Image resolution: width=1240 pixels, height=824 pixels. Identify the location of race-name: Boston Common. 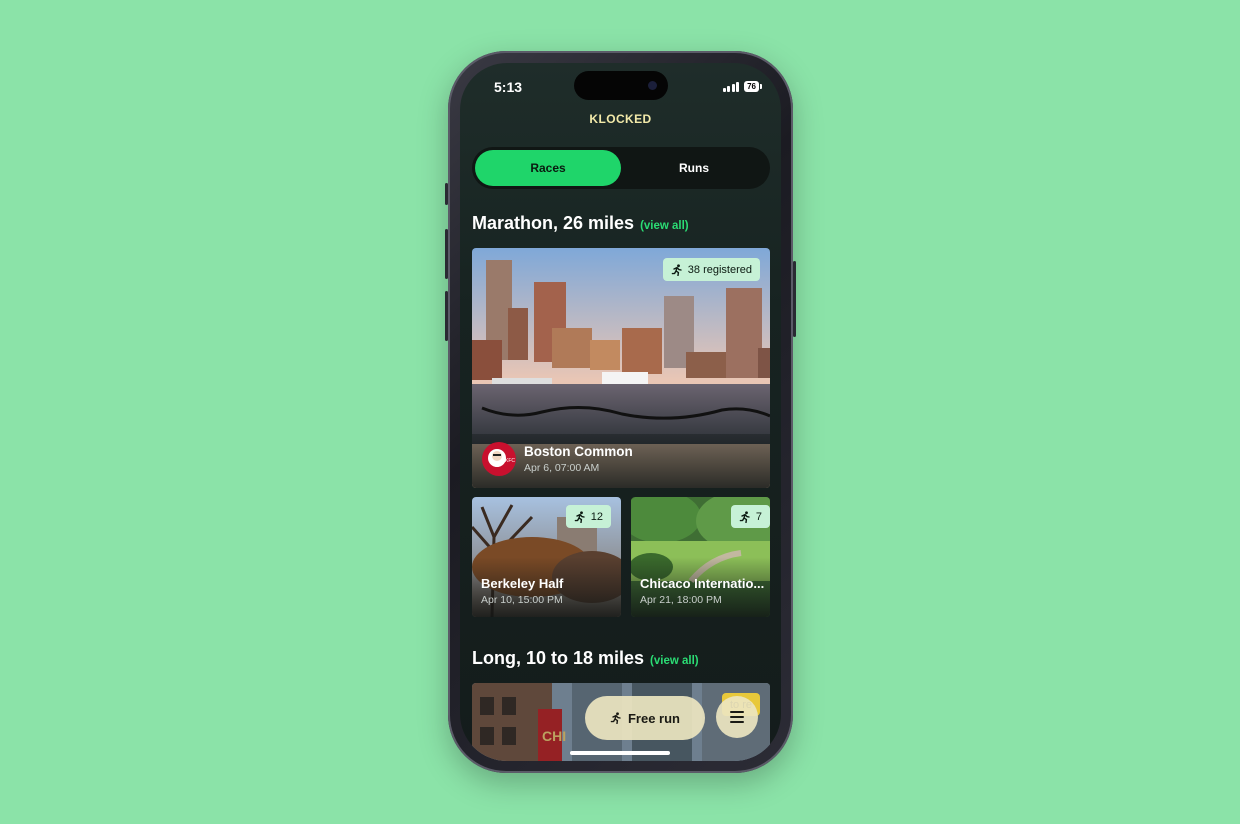
(578, 451).